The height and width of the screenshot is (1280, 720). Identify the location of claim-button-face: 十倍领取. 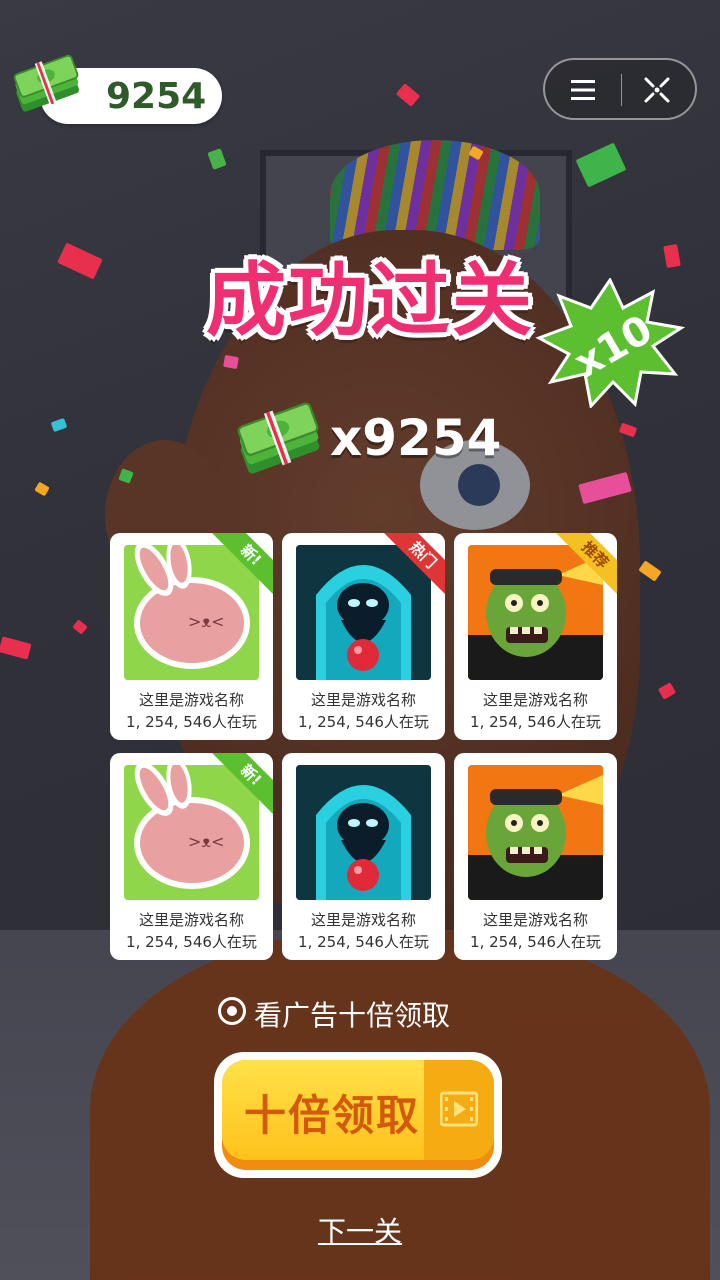
(358, 1110).